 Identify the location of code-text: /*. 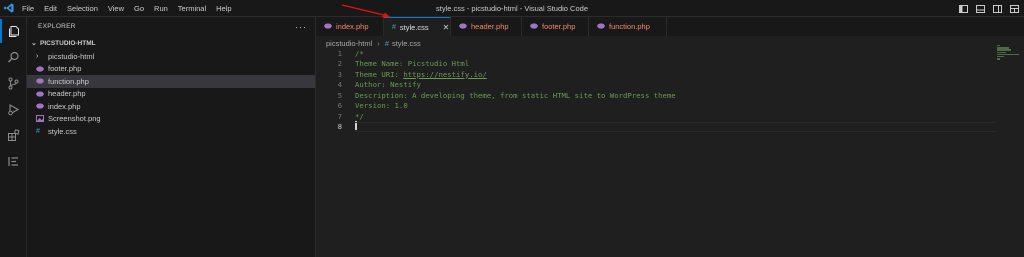
(359, 53).